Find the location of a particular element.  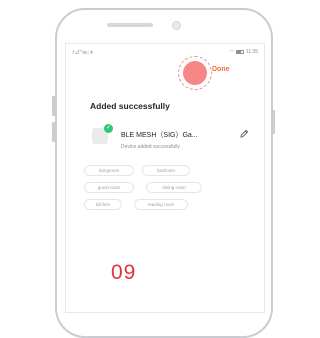

signal-icons: ﾅ⊿ℸ⊜↨⇞ is located at coordinates (83, 52).